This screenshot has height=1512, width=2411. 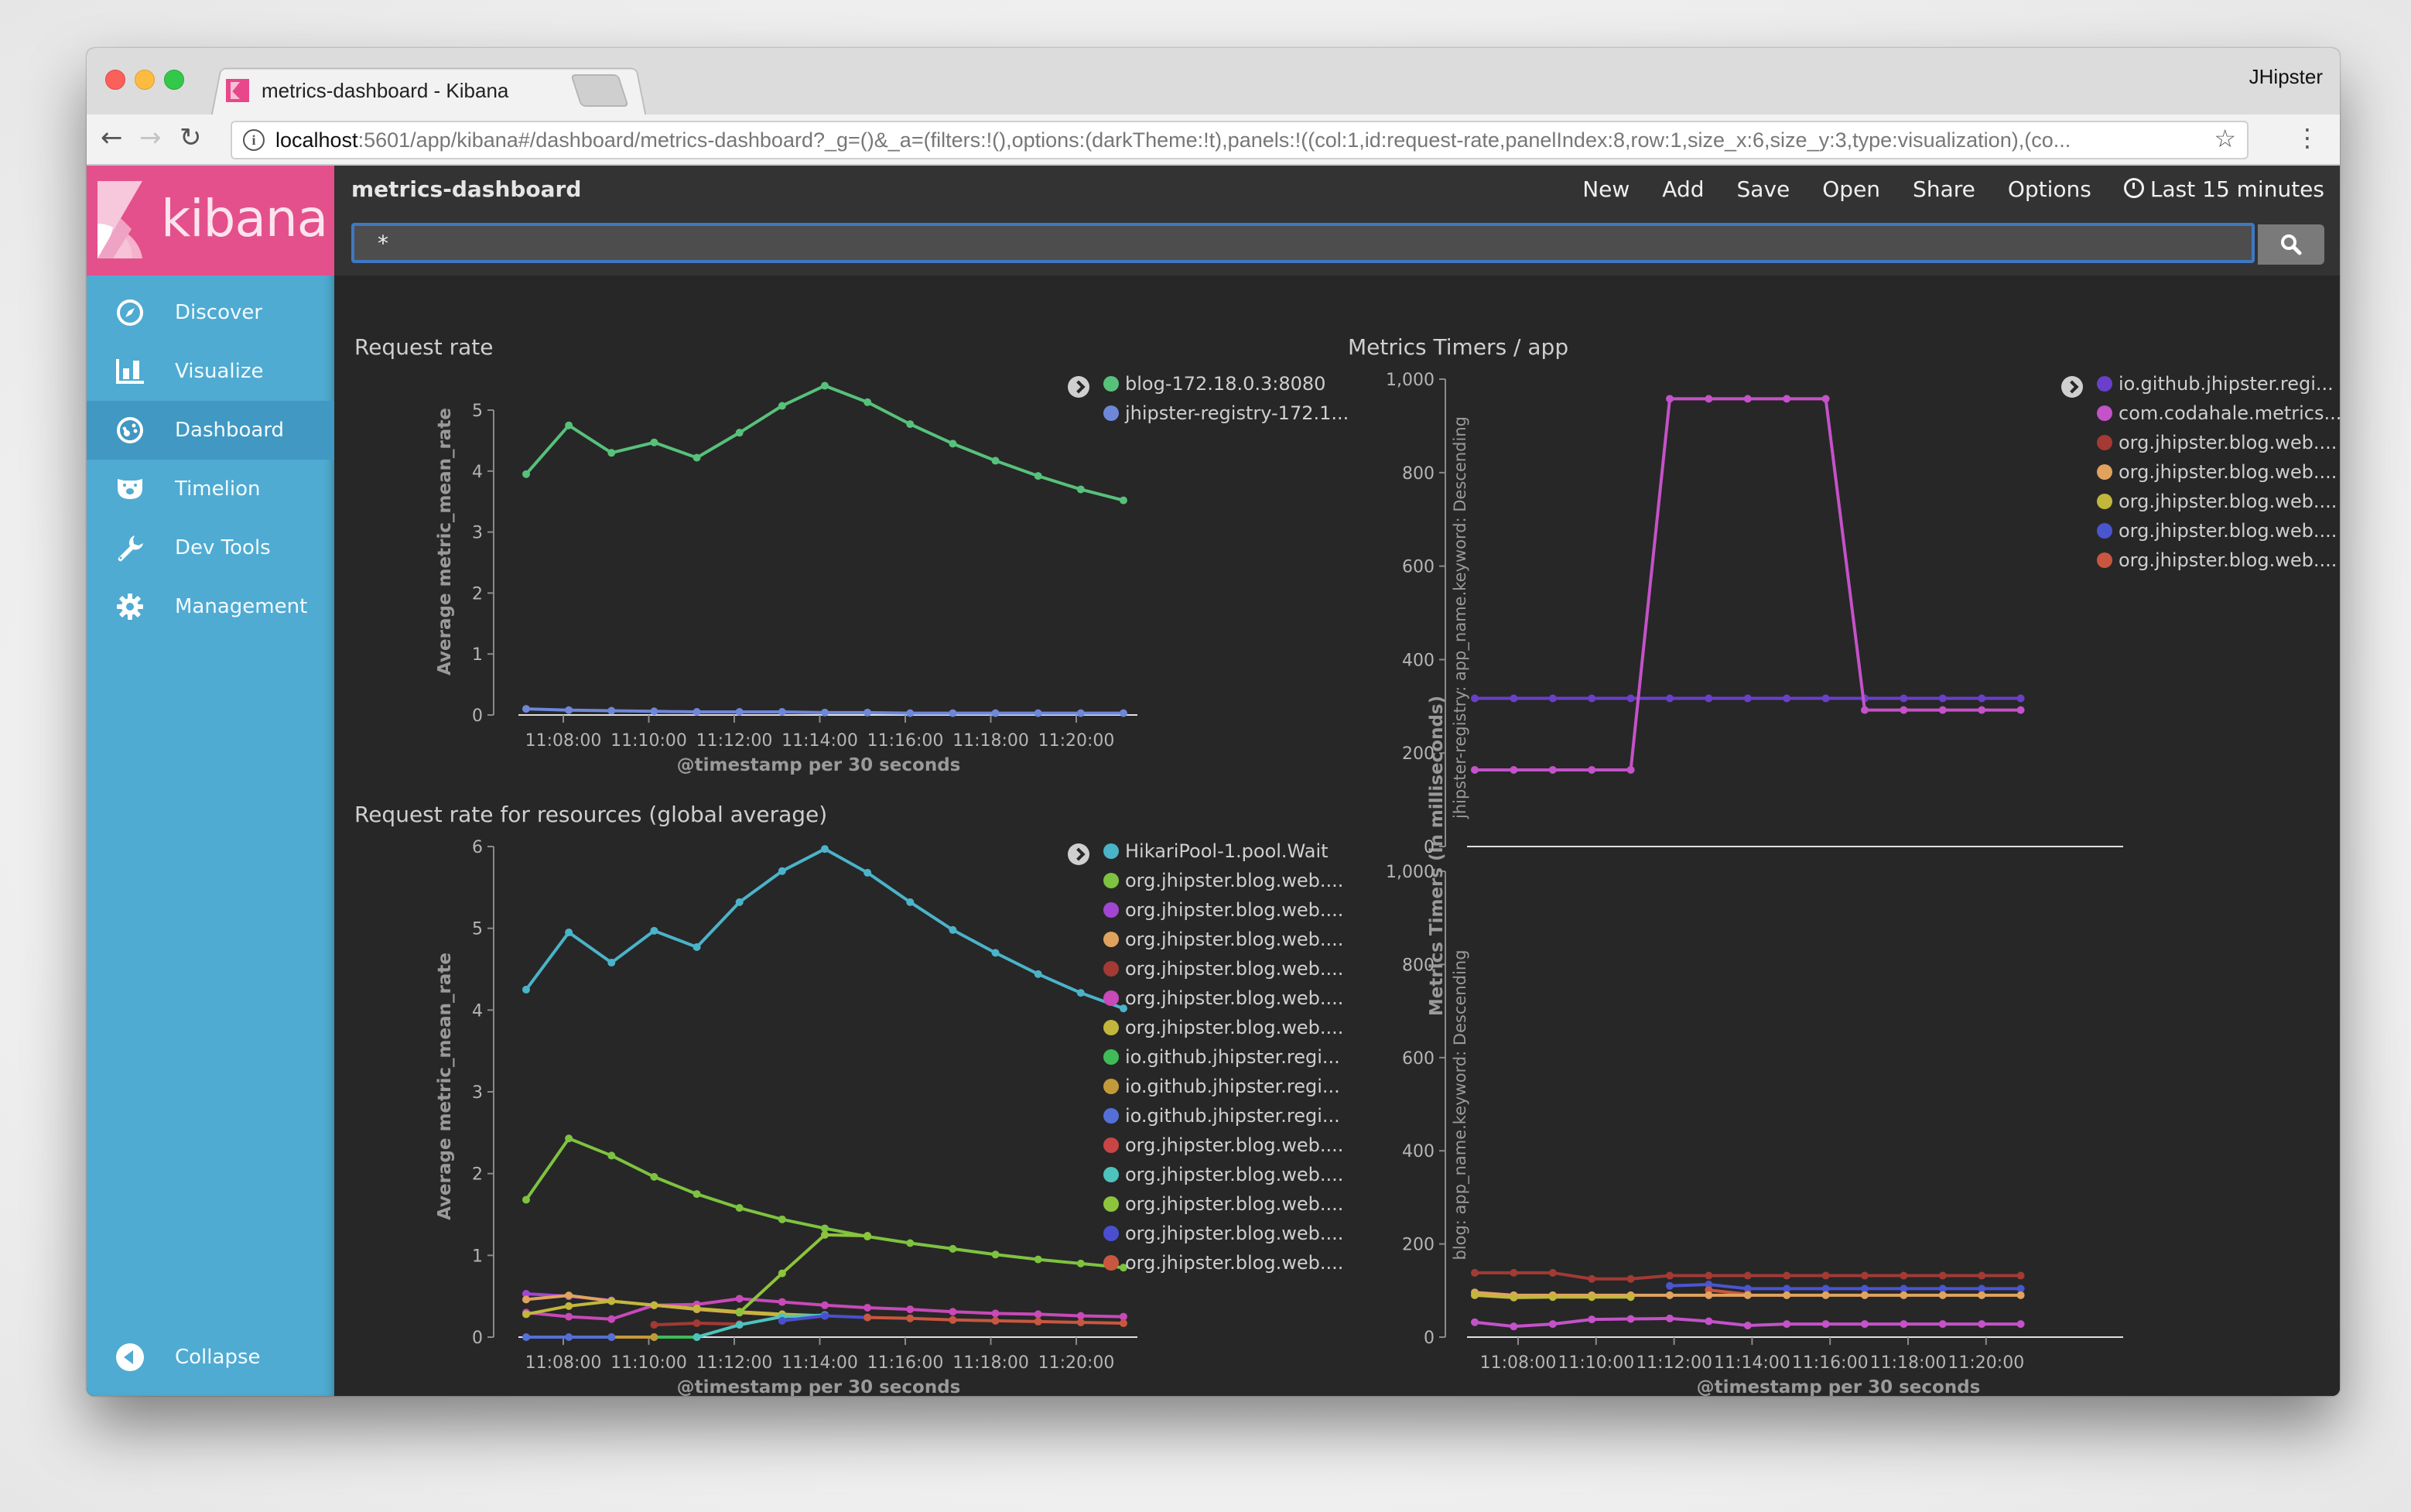 What do you see at coordinates (1216, 851) in the screenshot?
I see `legend-item: HikariPool-1.pool.Wait` at bounding box center [1216, 851].